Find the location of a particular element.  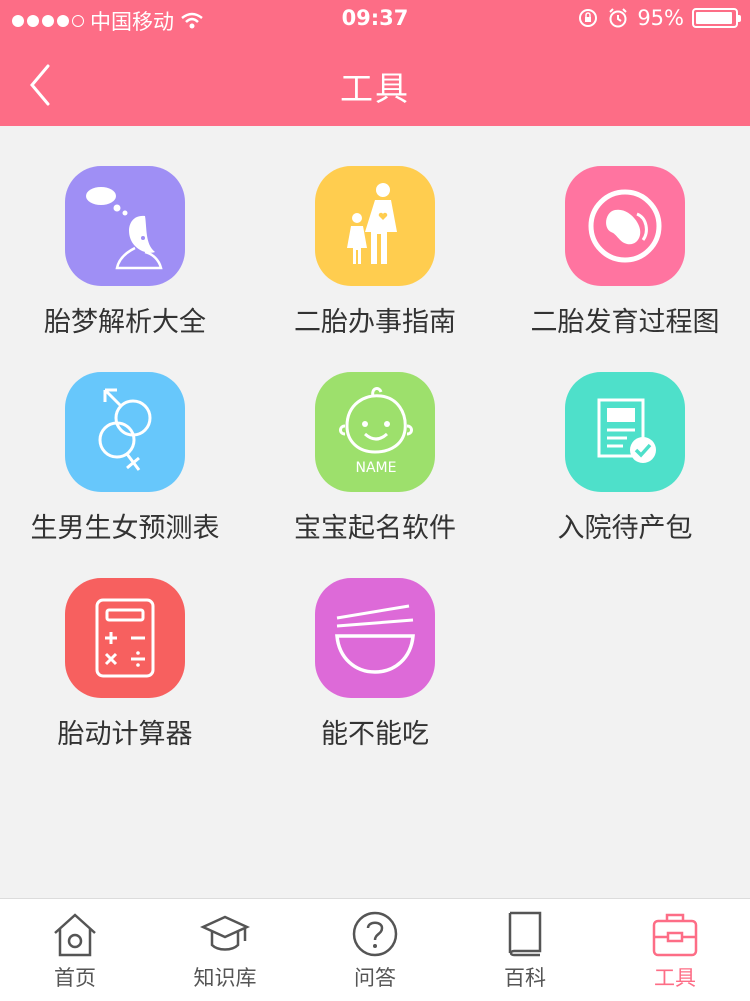

tool-can-i-eat: 能不能吃 is located at coordinates (375, 644).